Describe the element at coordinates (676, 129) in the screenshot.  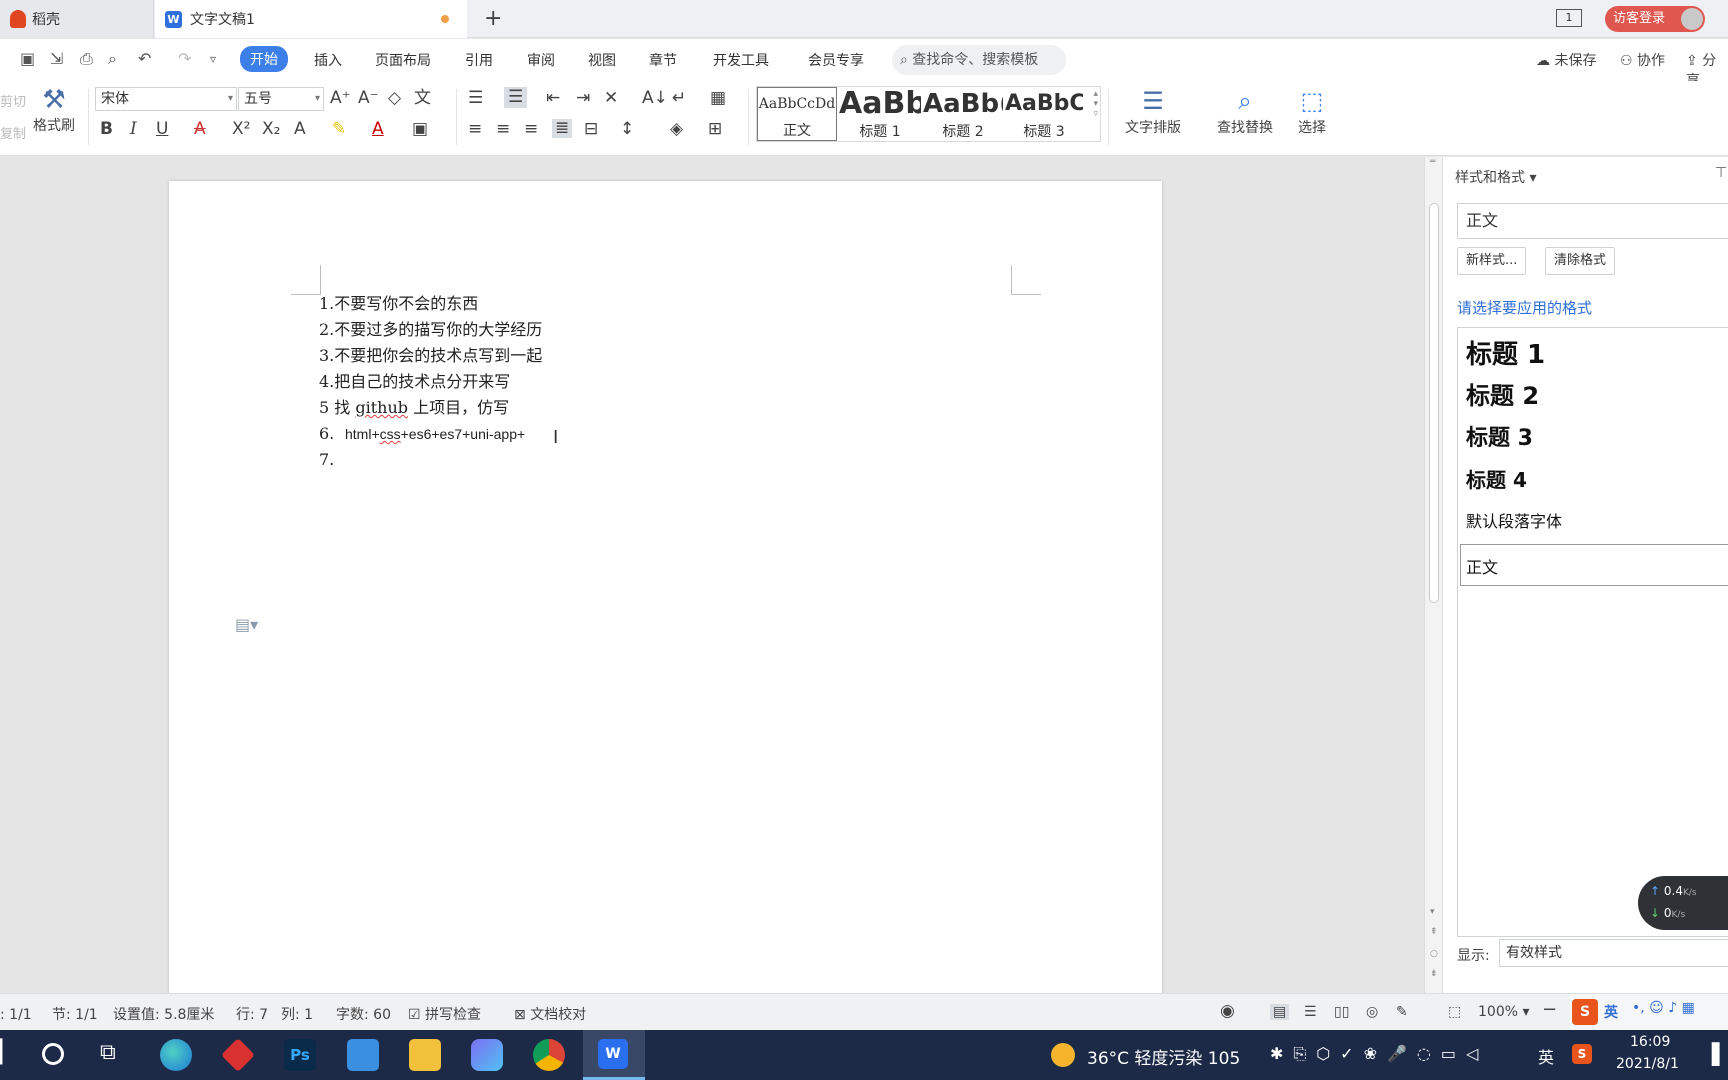
I see `shading-icon: ◈` at that location.